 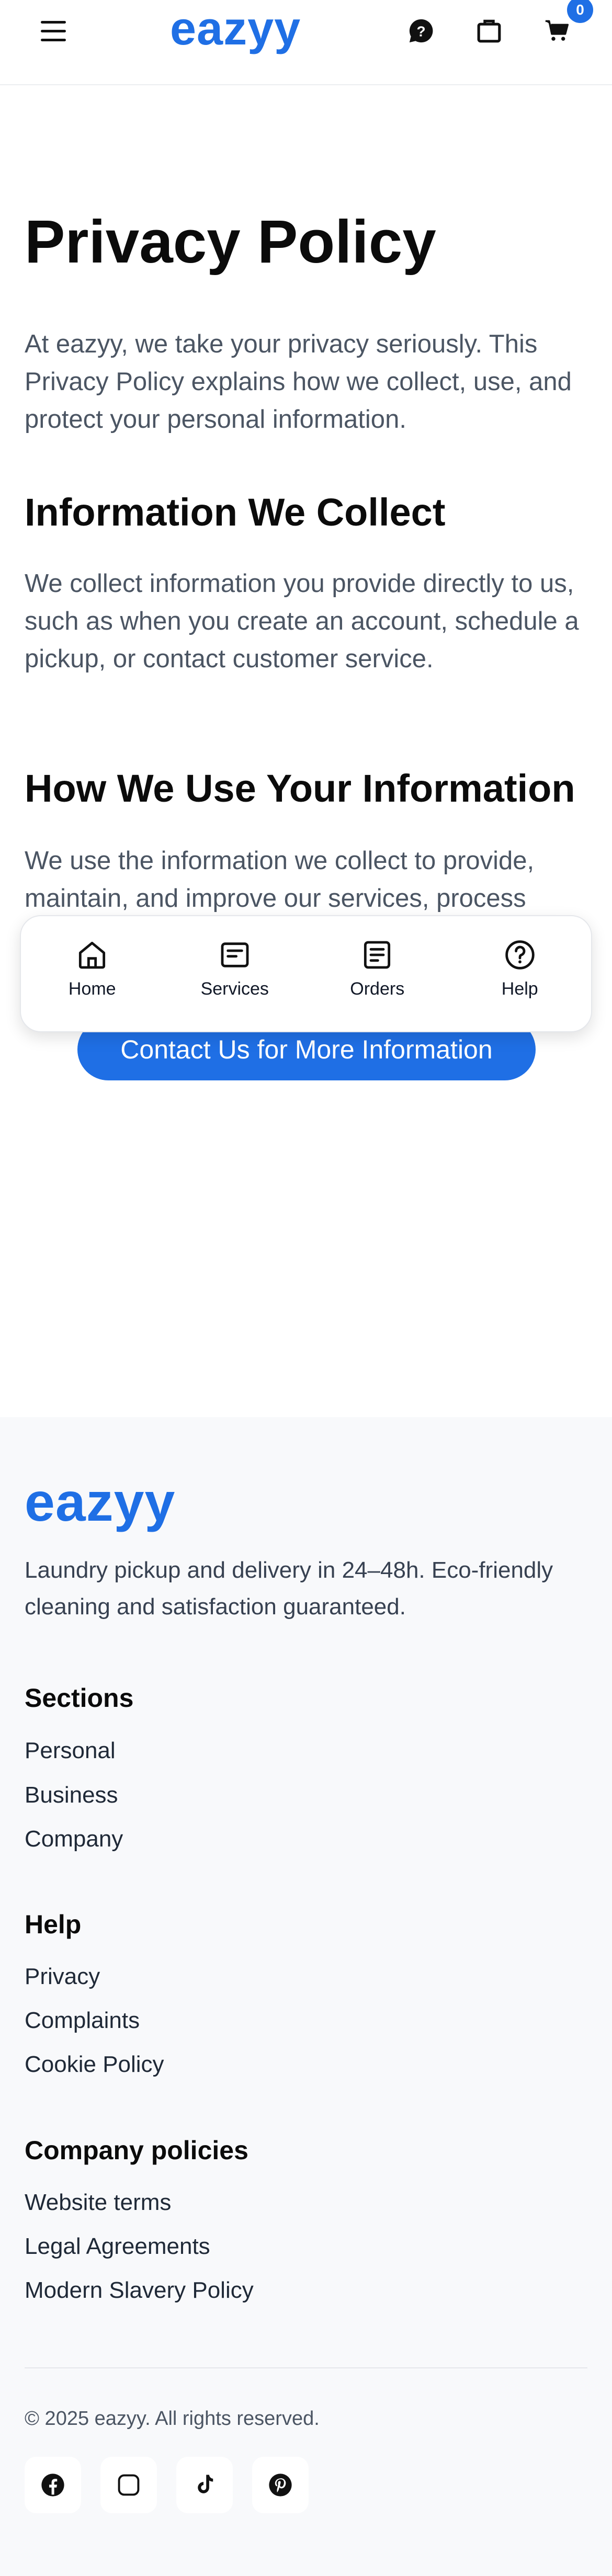 I want to click on footer-link-complaints: Complaints, so click(x=82, y=2021).